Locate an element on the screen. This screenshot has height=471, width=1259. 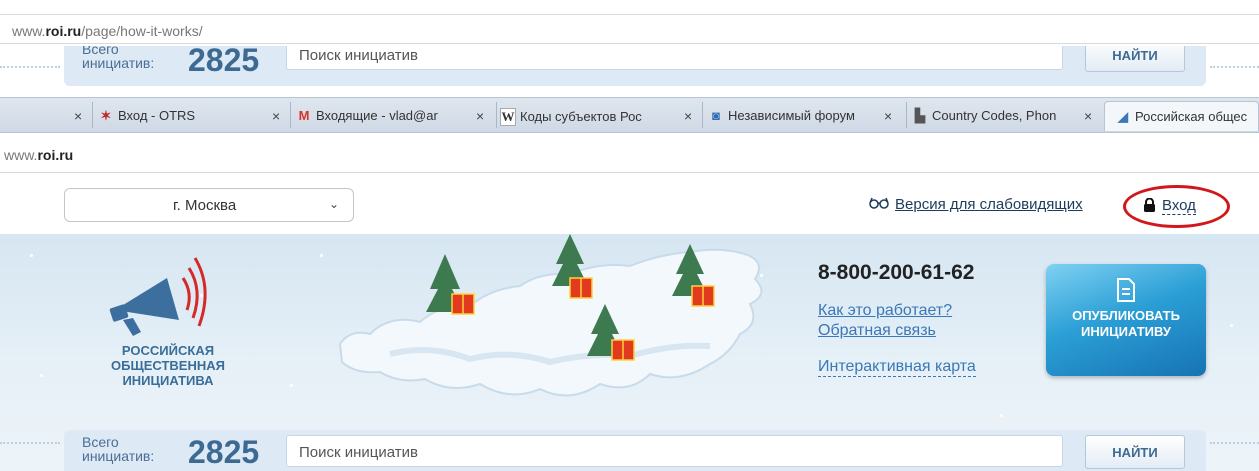
chevron-down-icon: ⌄ is located at coordinates (333, 204).